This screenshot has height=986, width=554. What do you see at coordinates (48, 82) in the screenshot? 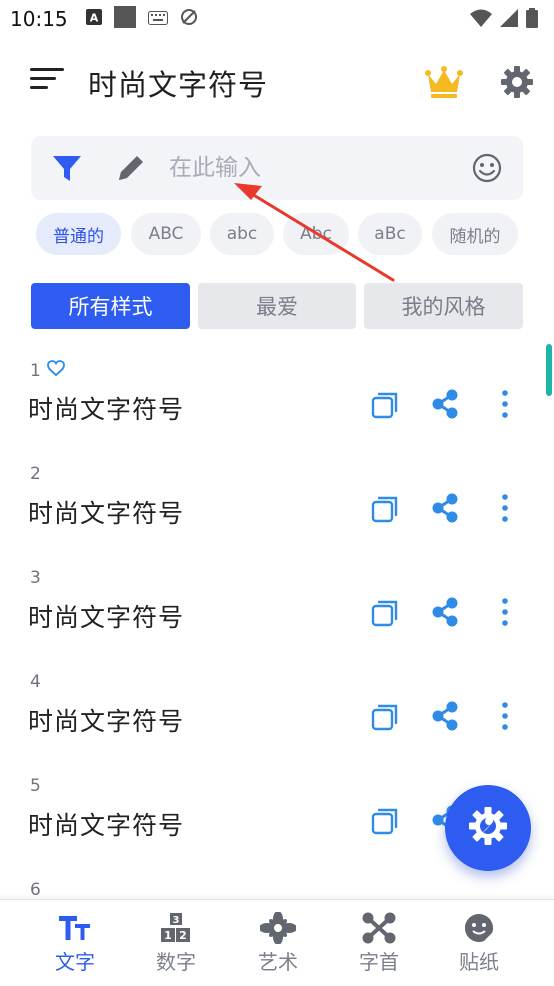
I see `menu-icon` at bounding box center [48, 82].